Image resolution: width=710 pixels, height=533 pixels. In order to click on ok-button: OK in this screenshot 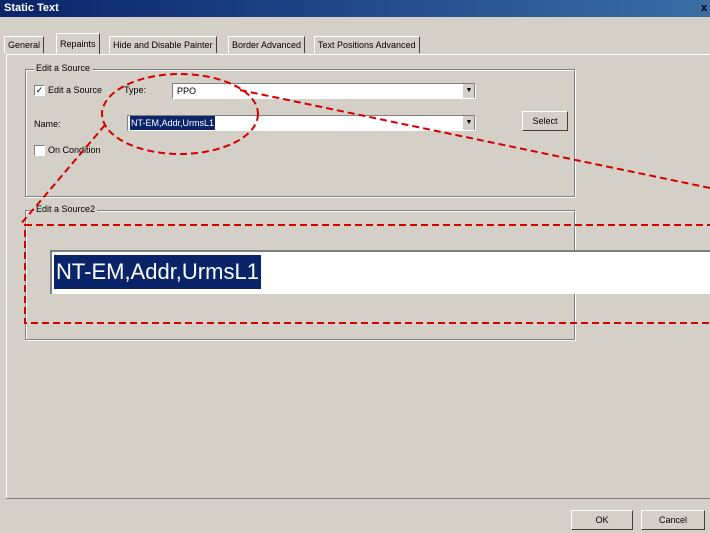, I will do `click(602, 520)`.